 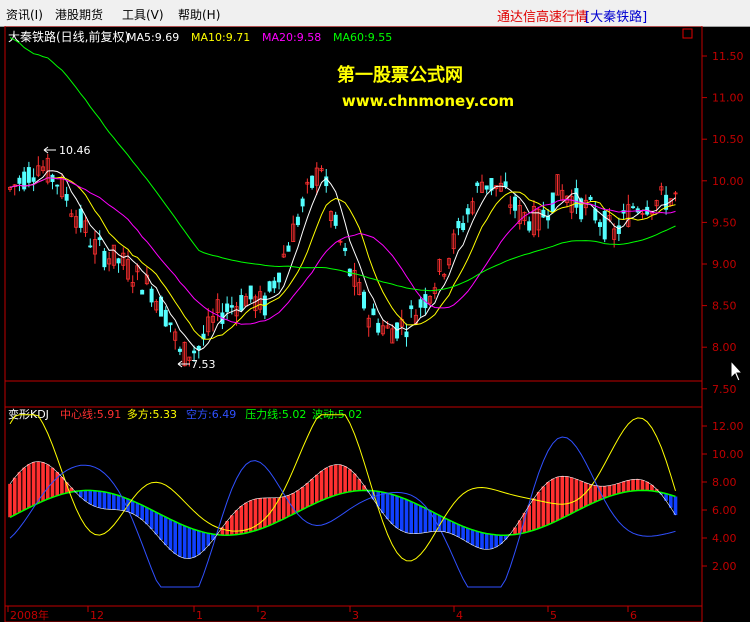 What do you see at coordinates (143, 14) in the screenshot?
I see `menu-tools: 工具(V)` at bounding box center [143, 14].